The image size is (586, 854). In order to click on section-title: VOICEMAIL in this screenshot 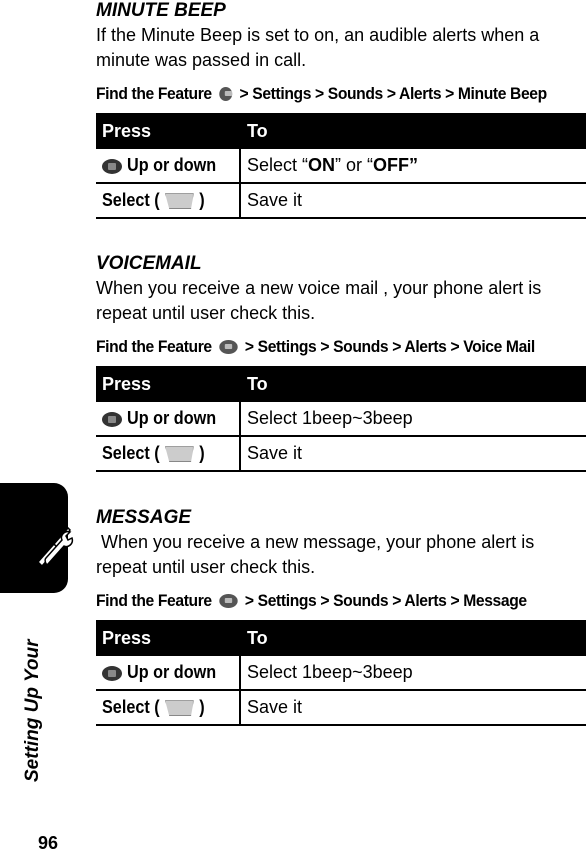, I will do `click(149, 263)`.